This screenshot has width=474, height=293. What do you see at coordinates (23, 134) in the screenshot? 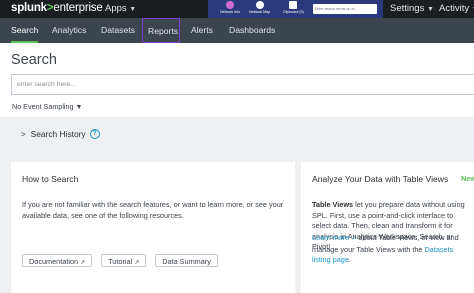
I see `chevron-right-icon: >` at bounding box center [23, 134].